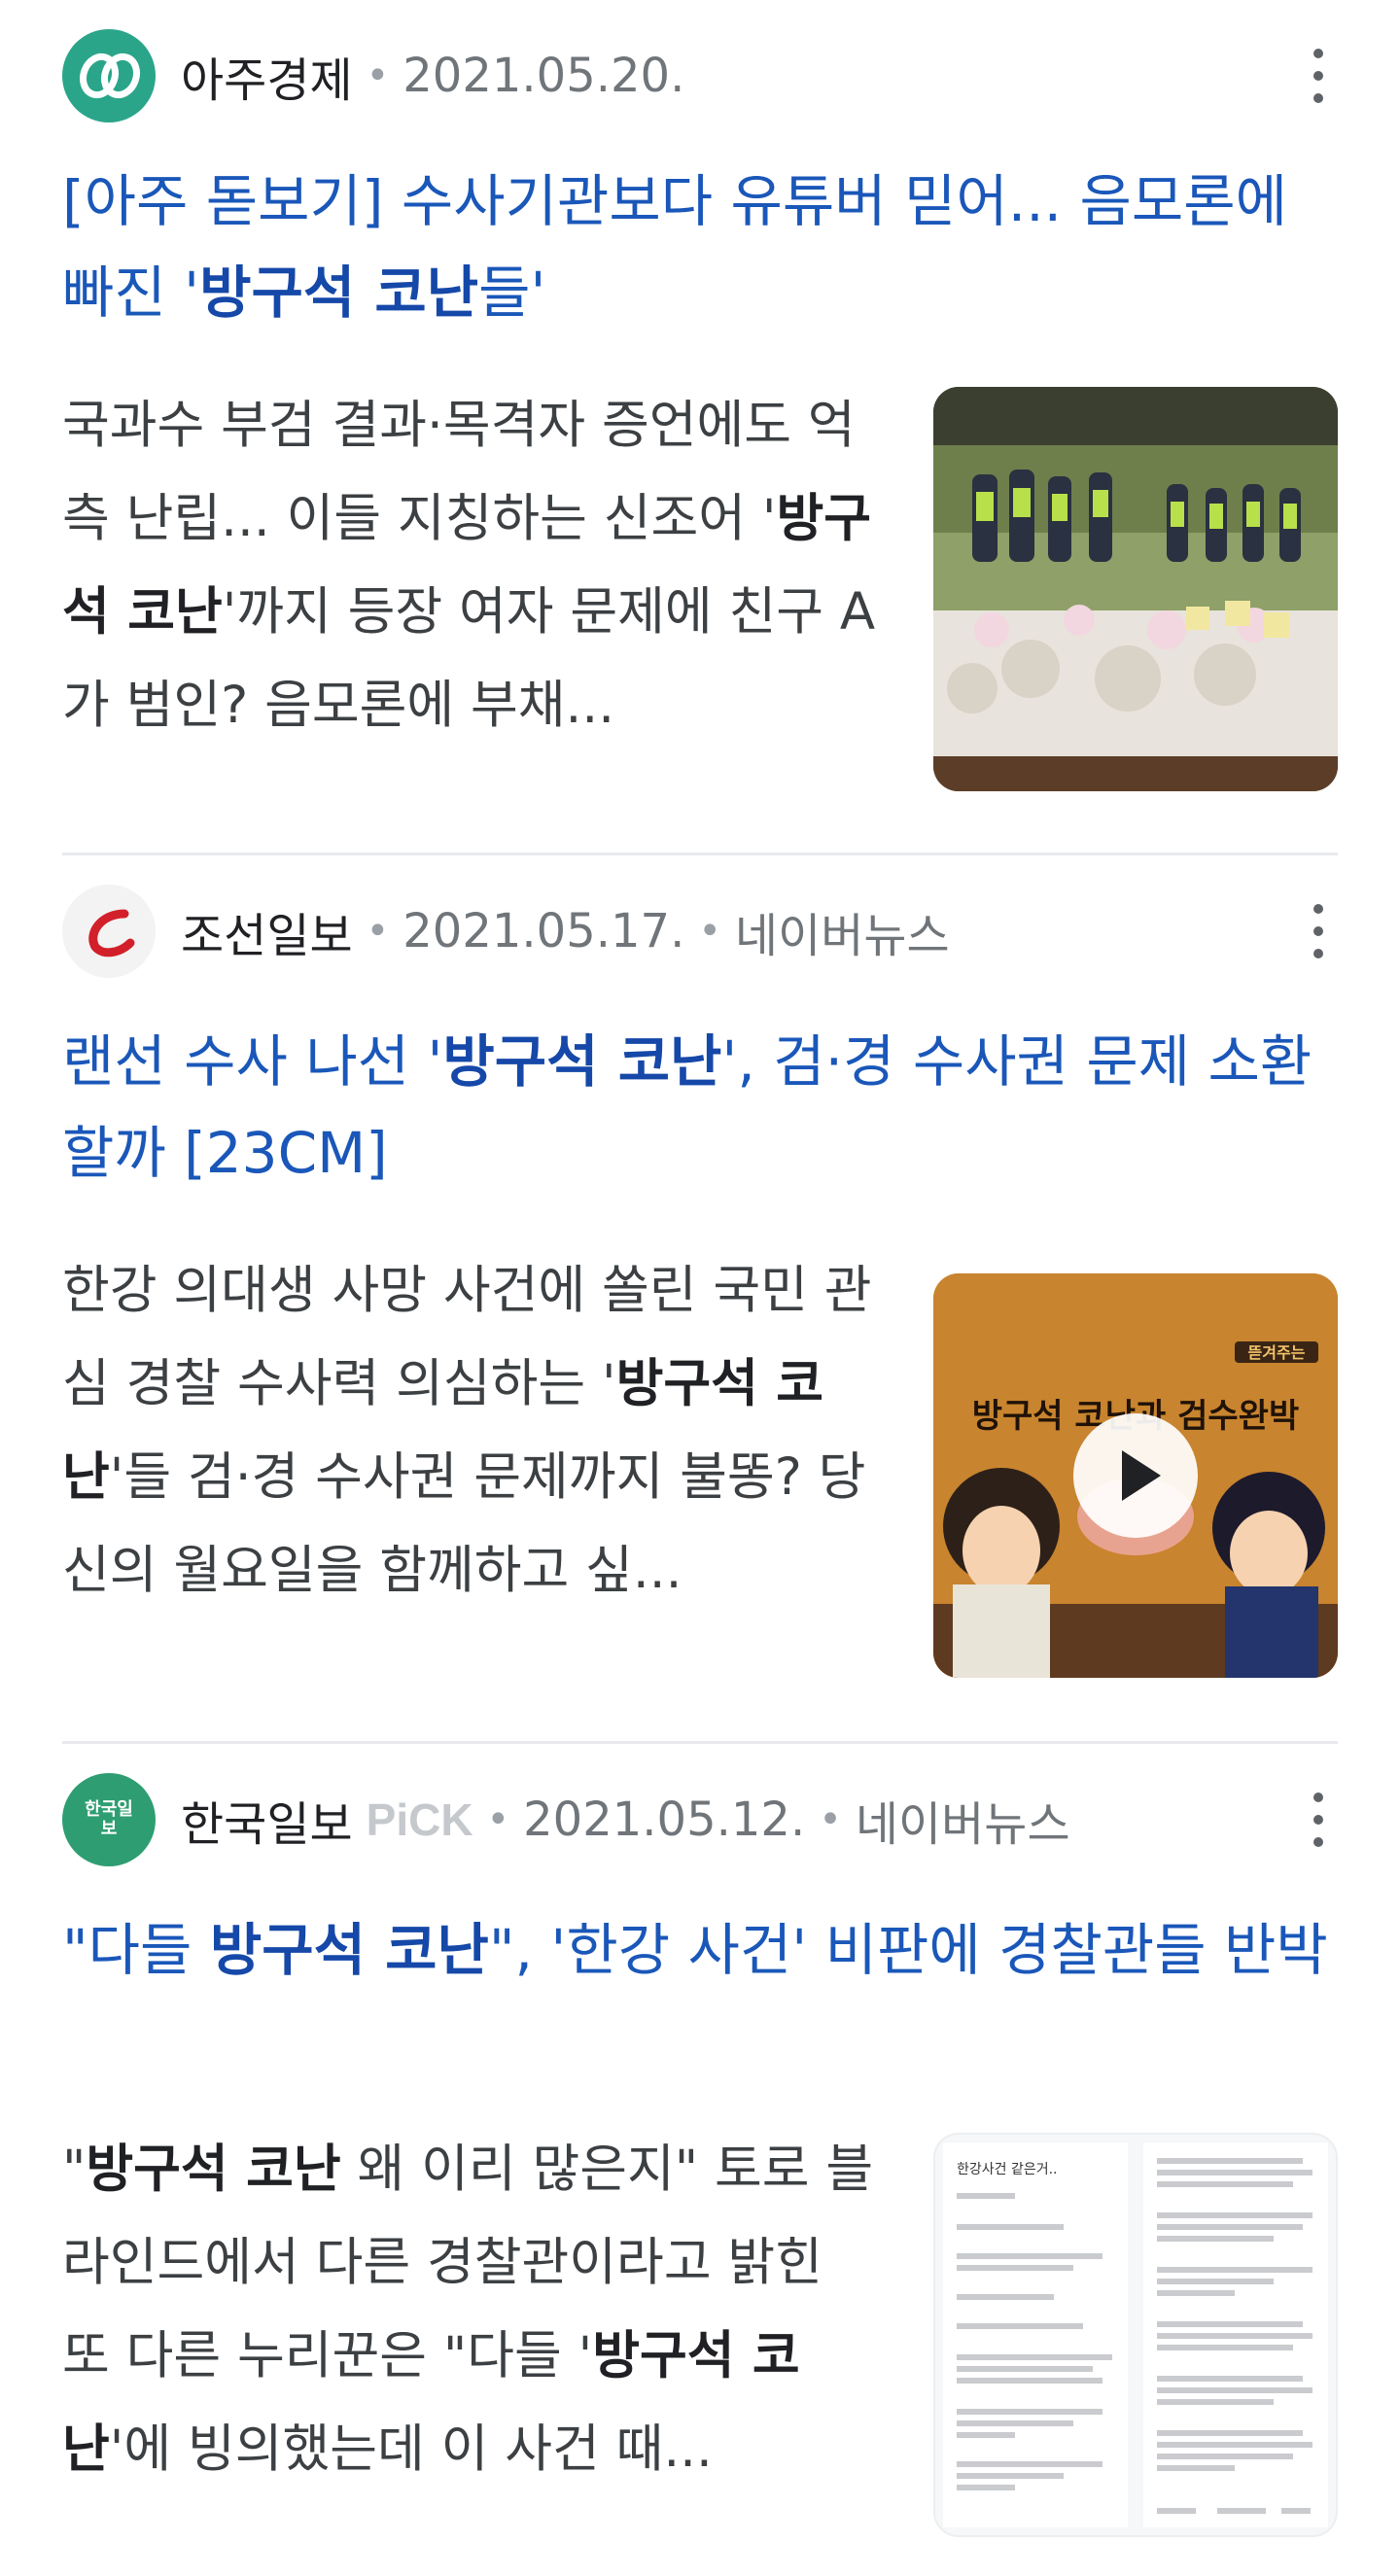 The height and width of the screenshot is (2576, 1400). I want to click on source-row: 한국일보 한국일보 PiCK • 2021.05.12. • 네이버뉴스, so click(700, 1819).